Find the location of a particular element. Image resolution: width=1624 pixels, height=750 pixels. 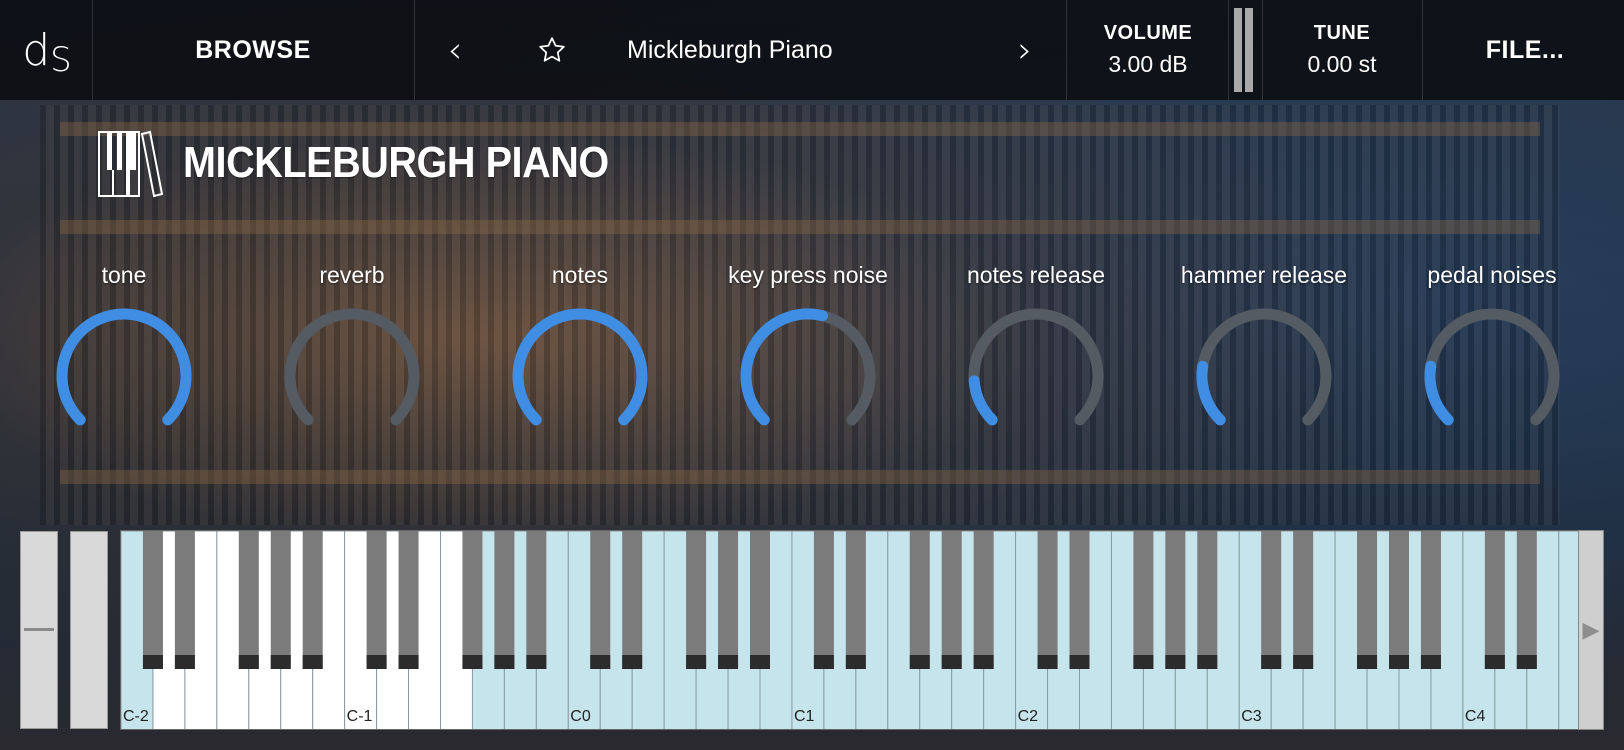

star-icon is located at coordinates (552, 50).